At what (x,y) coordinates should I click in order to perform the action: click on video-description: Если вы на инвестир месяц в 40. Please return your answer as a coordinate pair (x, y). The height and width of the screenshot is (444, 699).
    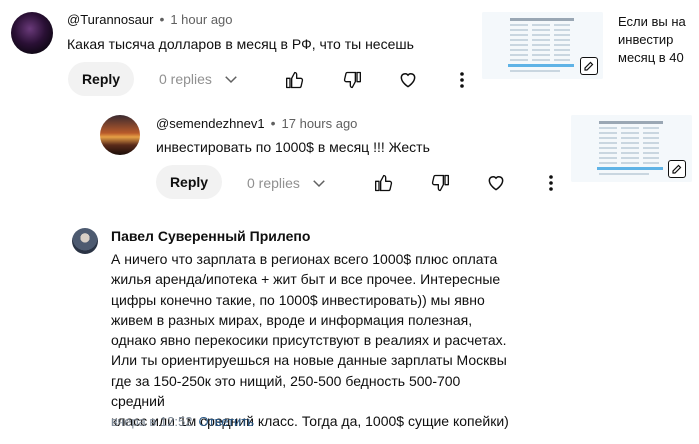
    Looking at the image, I should click on (652, 40).